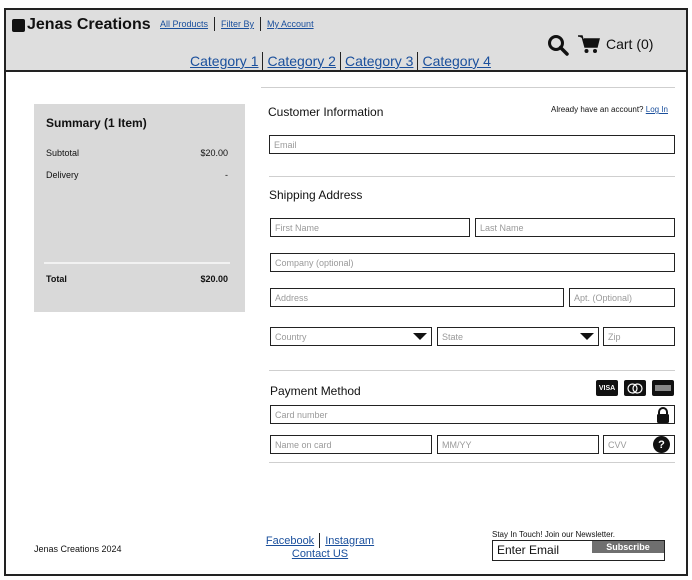 This screenshot has width=692, height=580. What do you see at coordinates (314, 262) in the screenshot?
I see `company-placeholder: Company (optional)` at bounding box center [314, 262].